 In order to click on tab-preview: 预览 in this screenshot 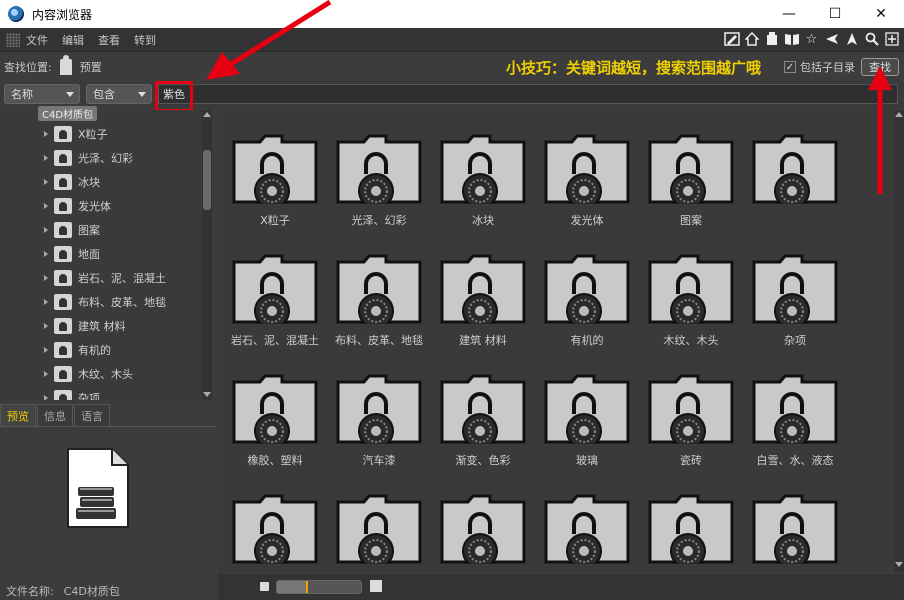, I will do `click(18, 415)`.